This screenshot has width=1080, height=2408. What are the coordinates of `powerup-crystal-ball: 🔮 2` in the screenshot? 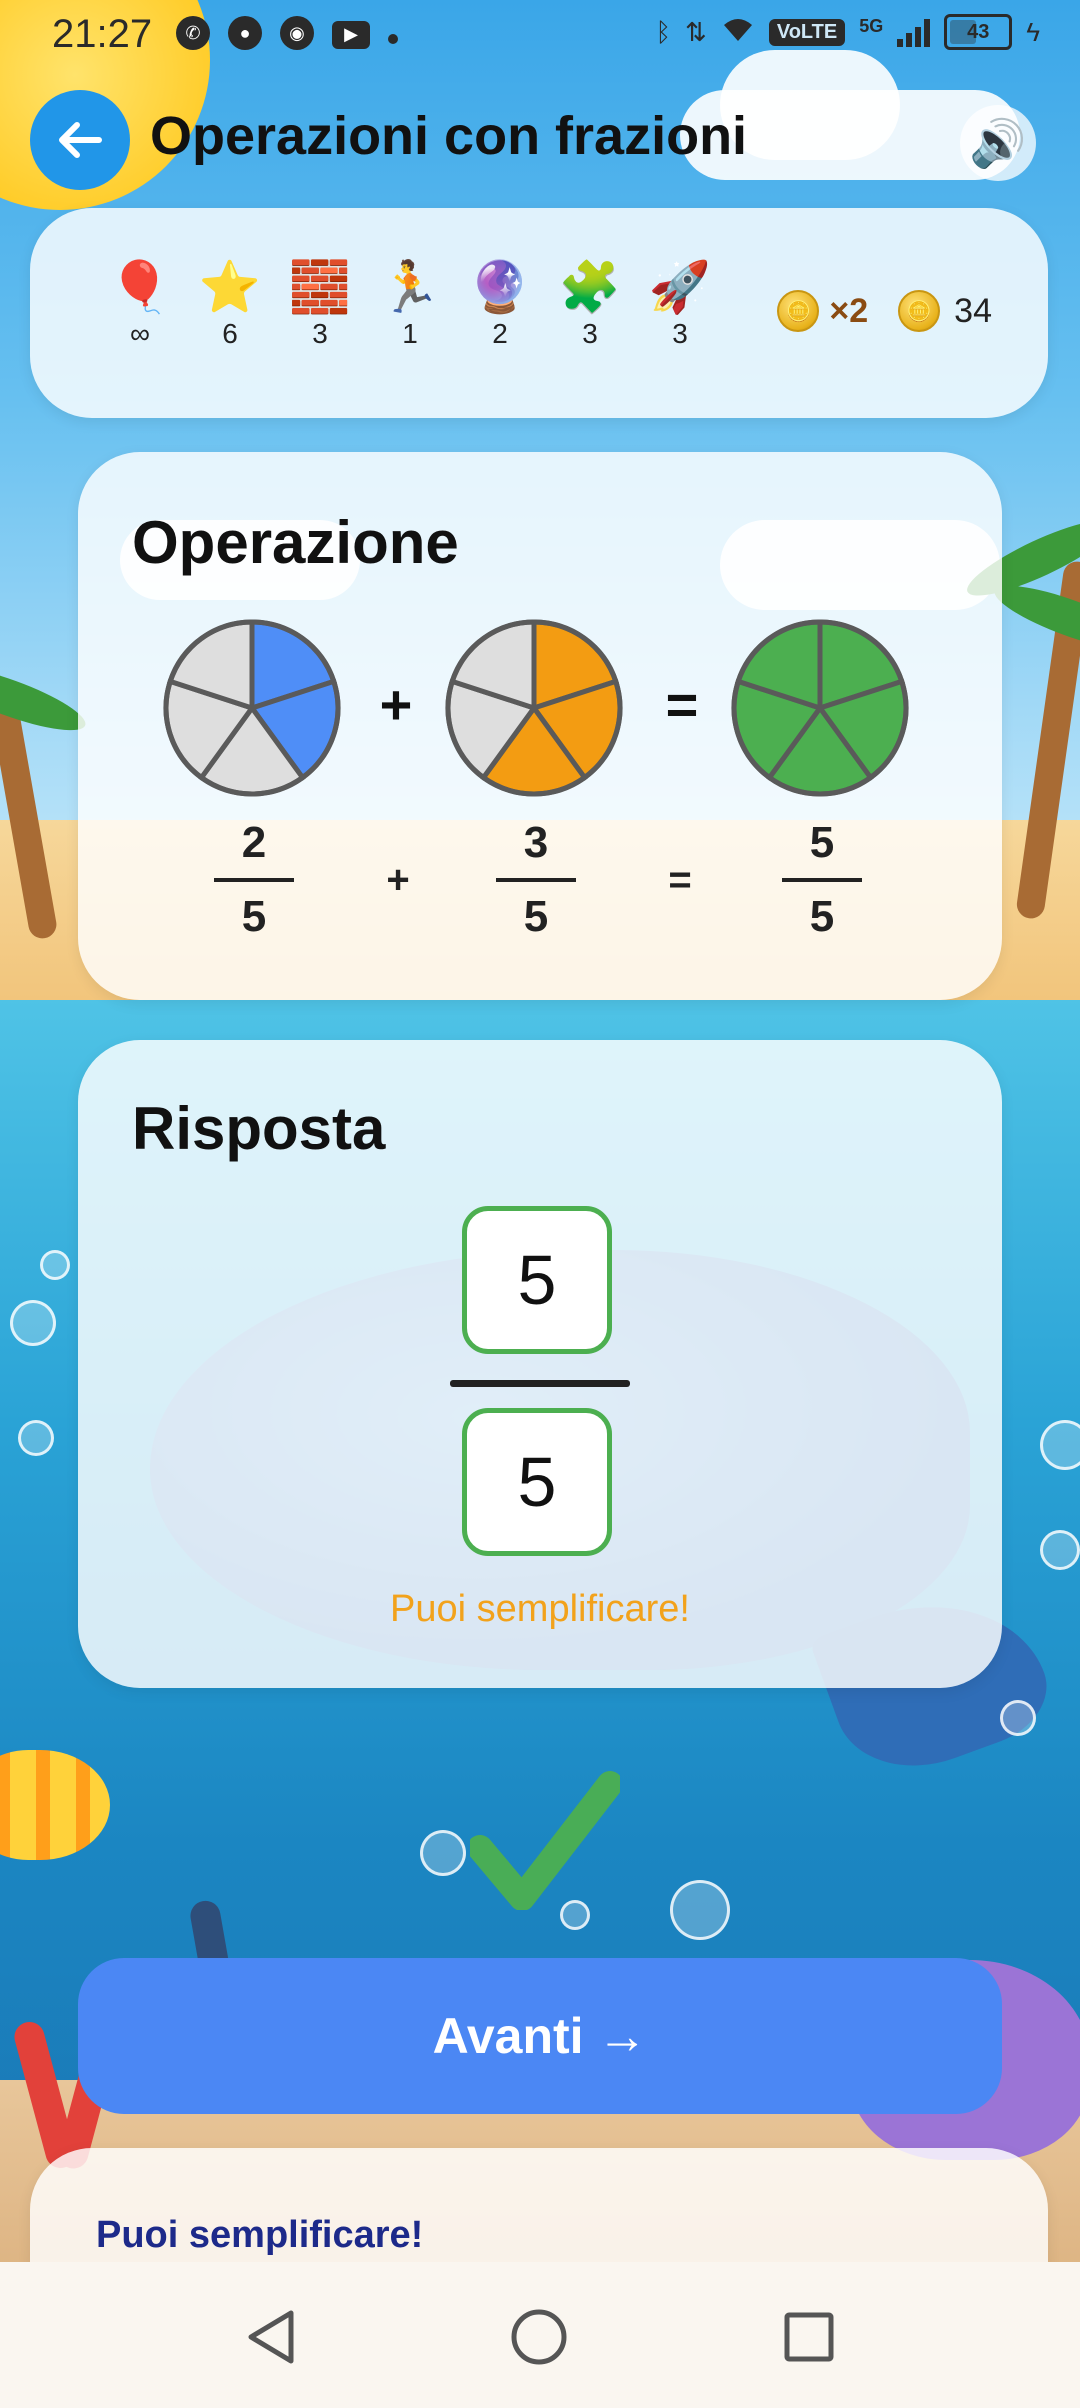 It's located at (500, 304).